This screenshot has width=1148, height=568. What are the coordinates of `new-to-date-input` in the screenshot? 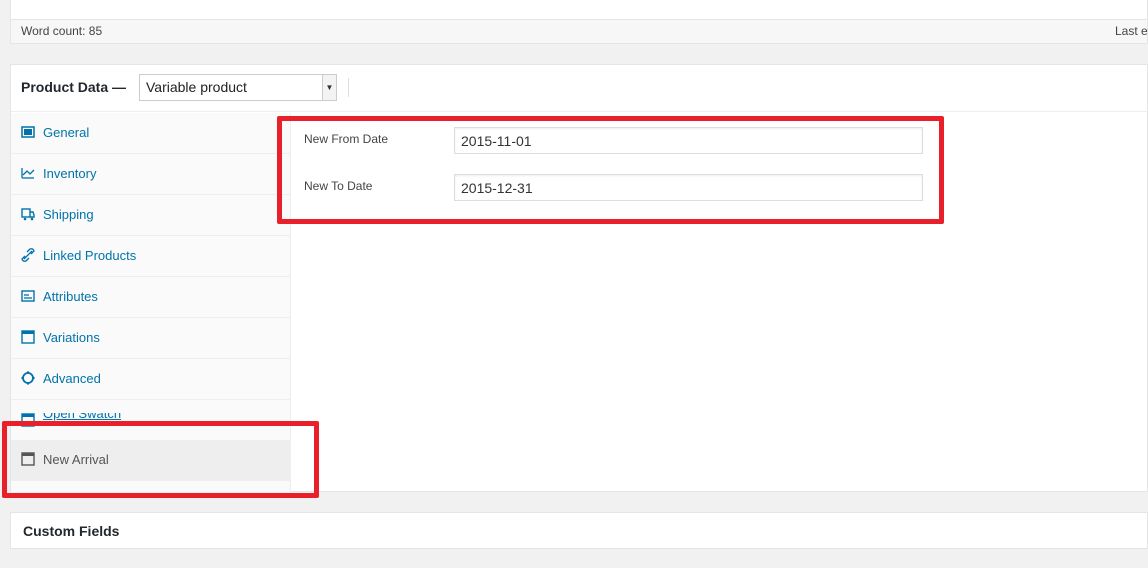 It's located at (688, 187).